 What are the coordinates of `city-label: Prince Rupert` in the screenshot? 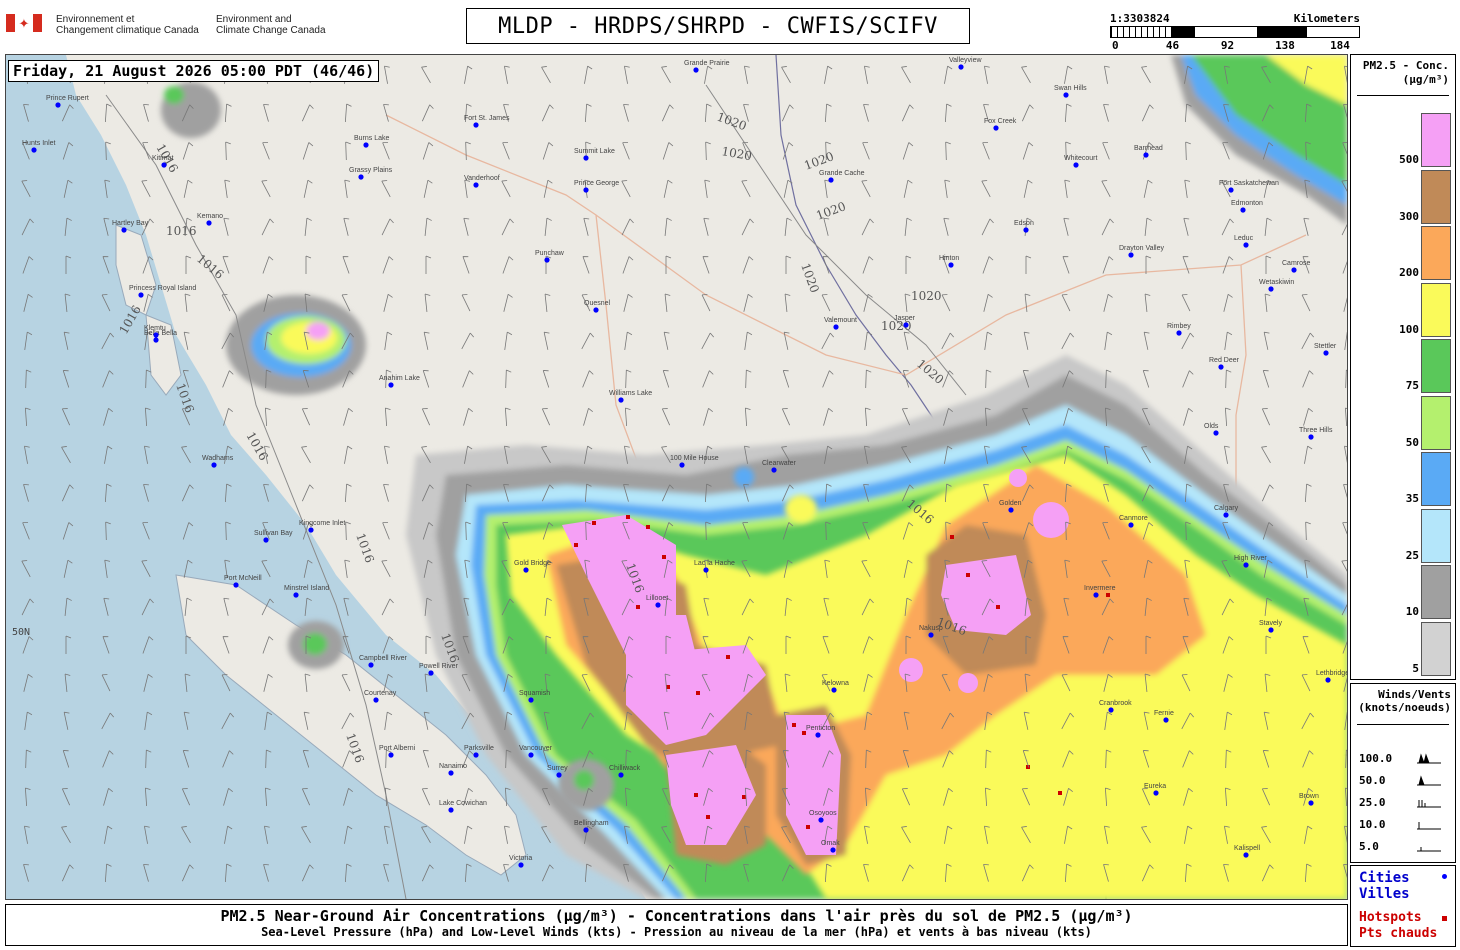 It's located at (67, 98).